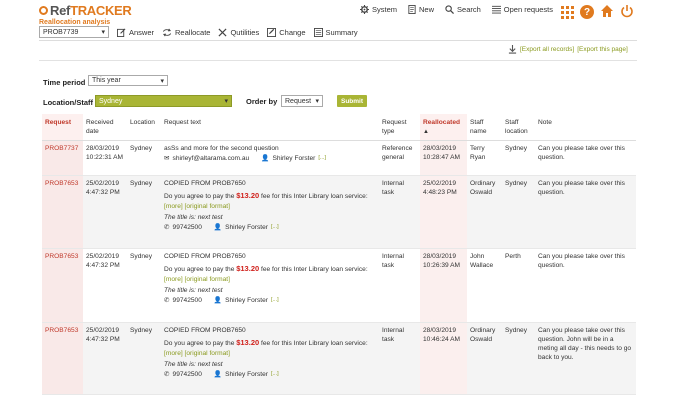  Describe the element at coordinates (187, 227) in the screenshot. I see `phone-number: 99742500` at that location.